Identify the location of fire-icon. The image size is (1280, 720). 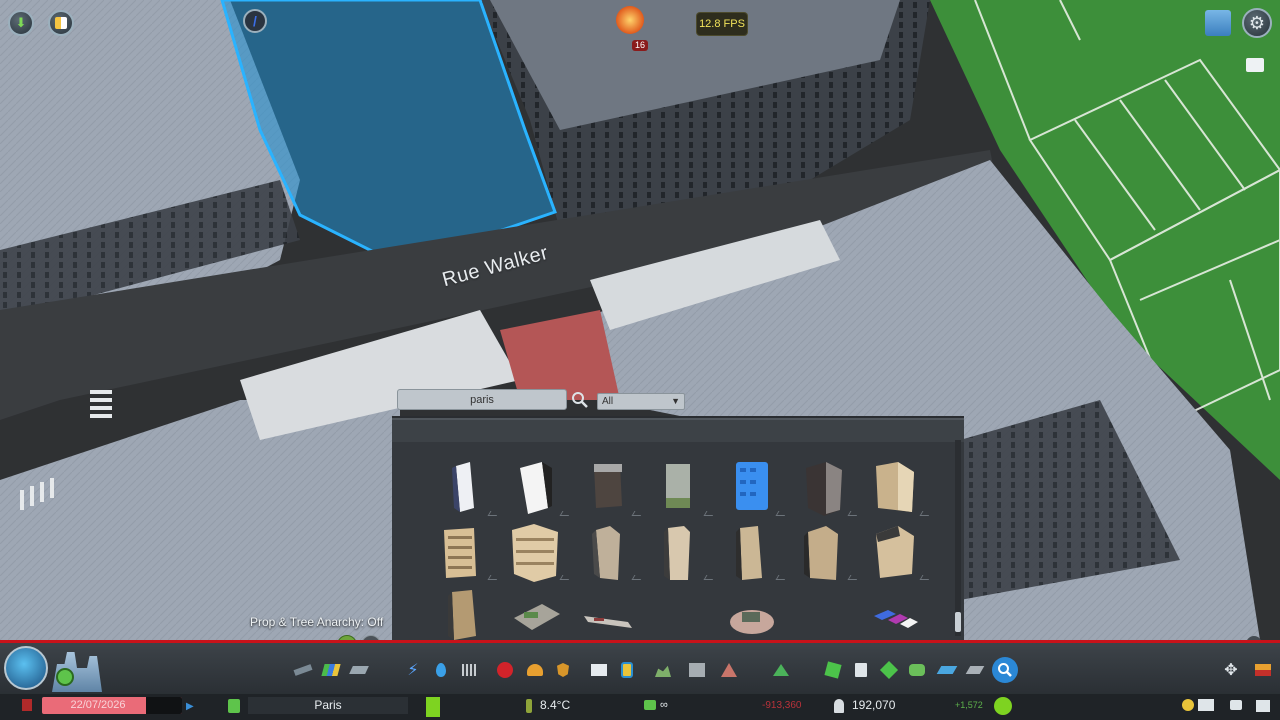
(630, 20).